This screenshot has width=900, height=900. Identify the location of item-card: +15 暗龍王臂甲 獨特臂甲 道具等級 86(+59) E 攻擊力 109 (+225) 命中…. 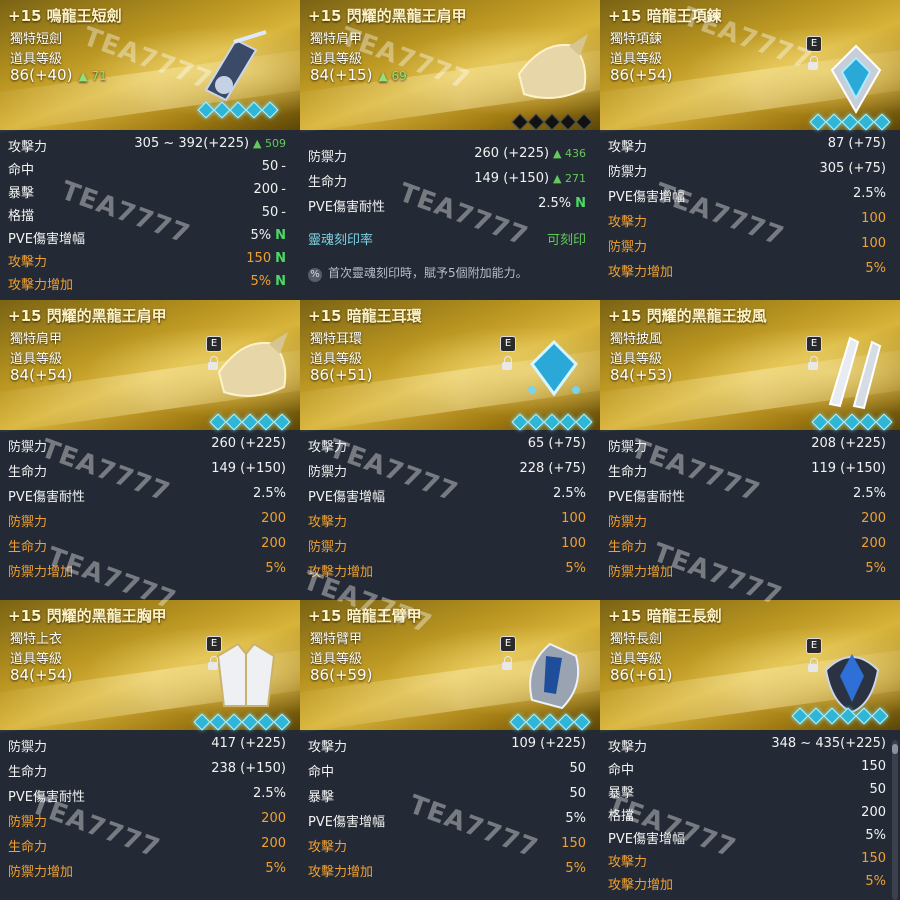
(450, 750).